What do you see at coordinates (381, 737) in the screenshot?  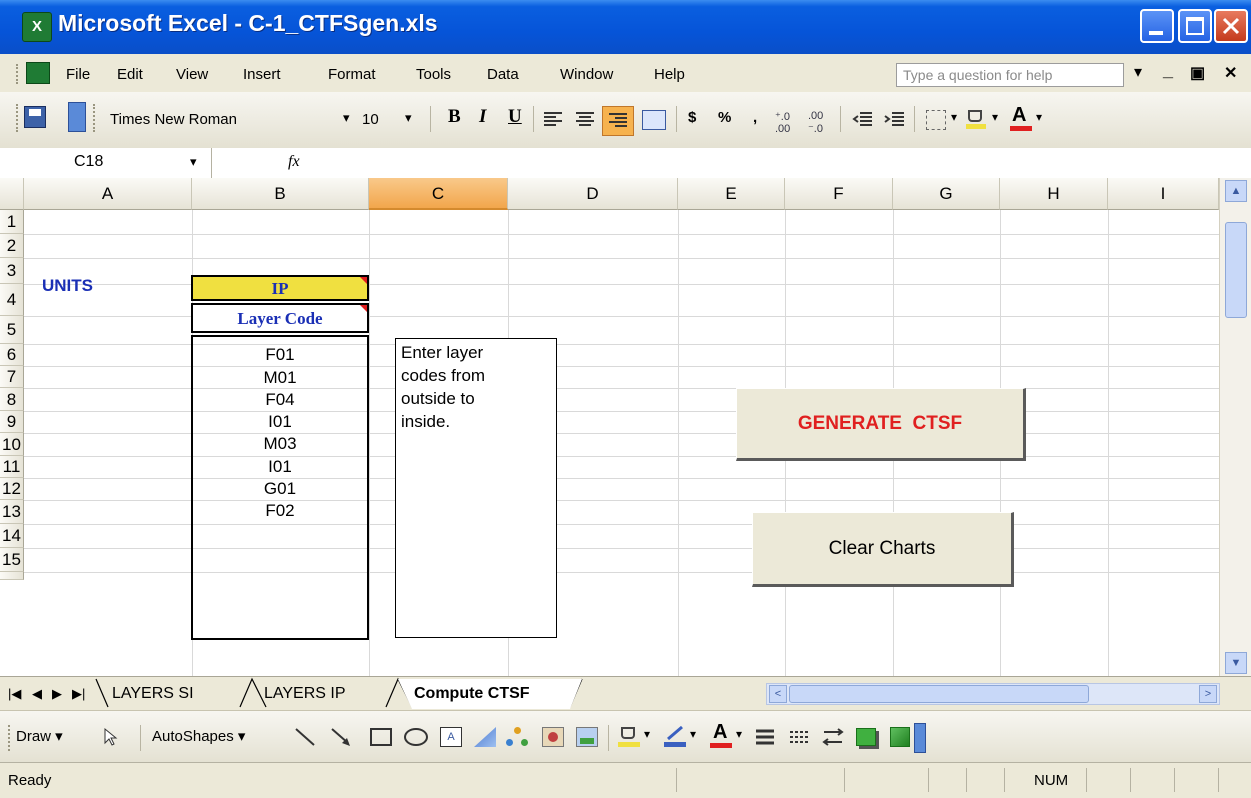 I see `rectangle-icon` at bounding box center [381, 737].